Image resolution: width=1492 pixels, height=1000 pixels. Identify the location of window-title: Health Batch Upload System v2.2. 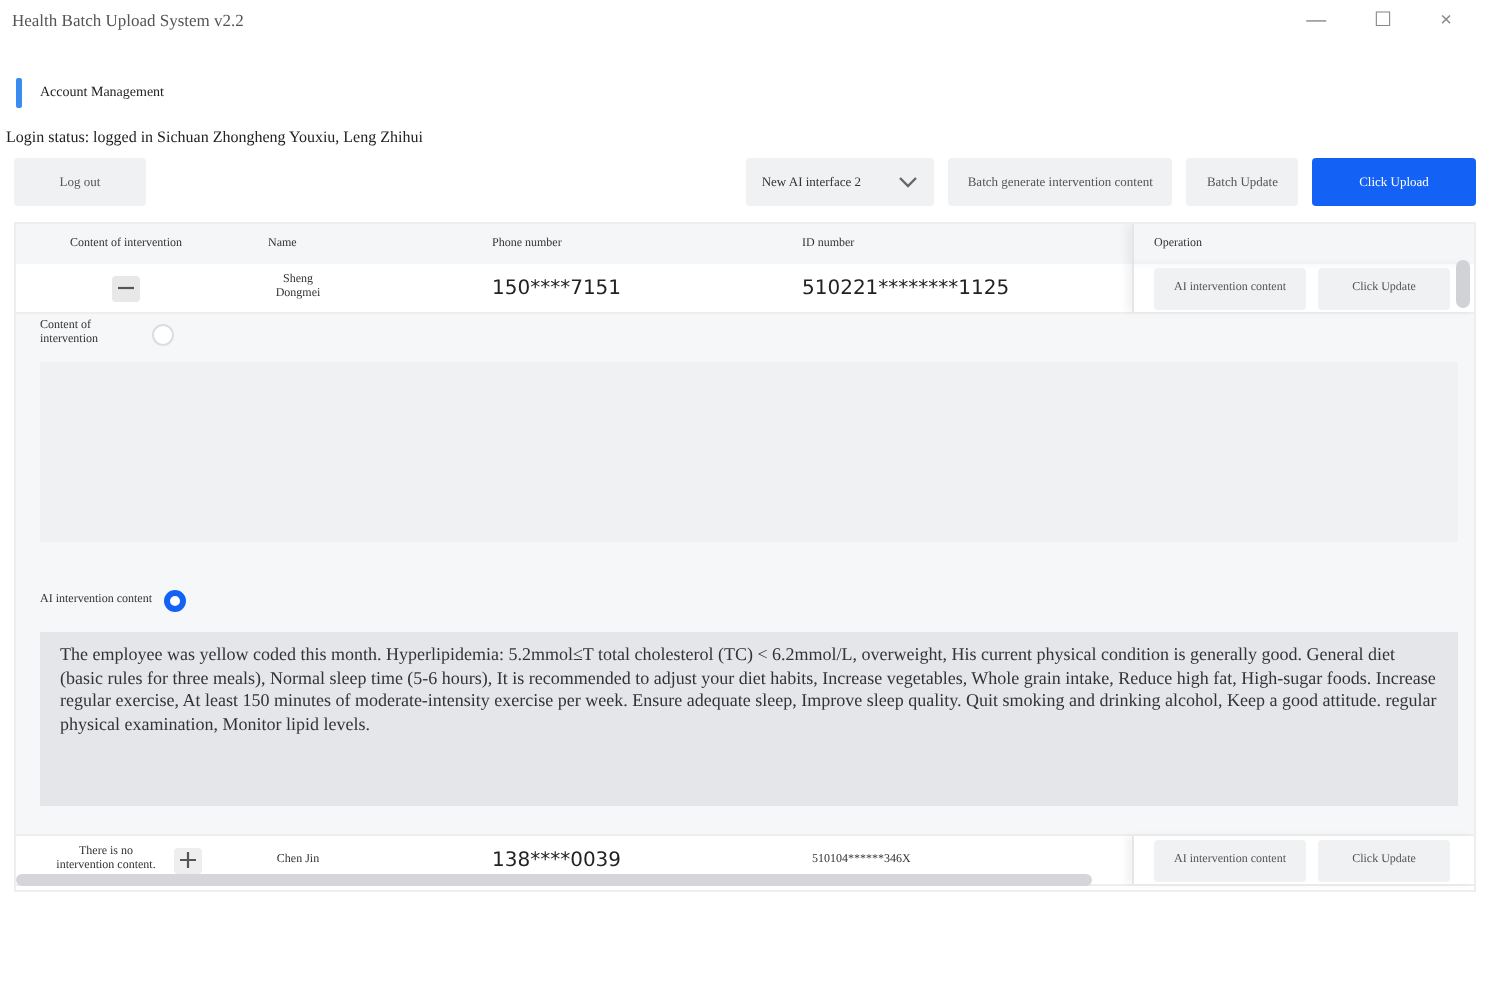
(128, 20).